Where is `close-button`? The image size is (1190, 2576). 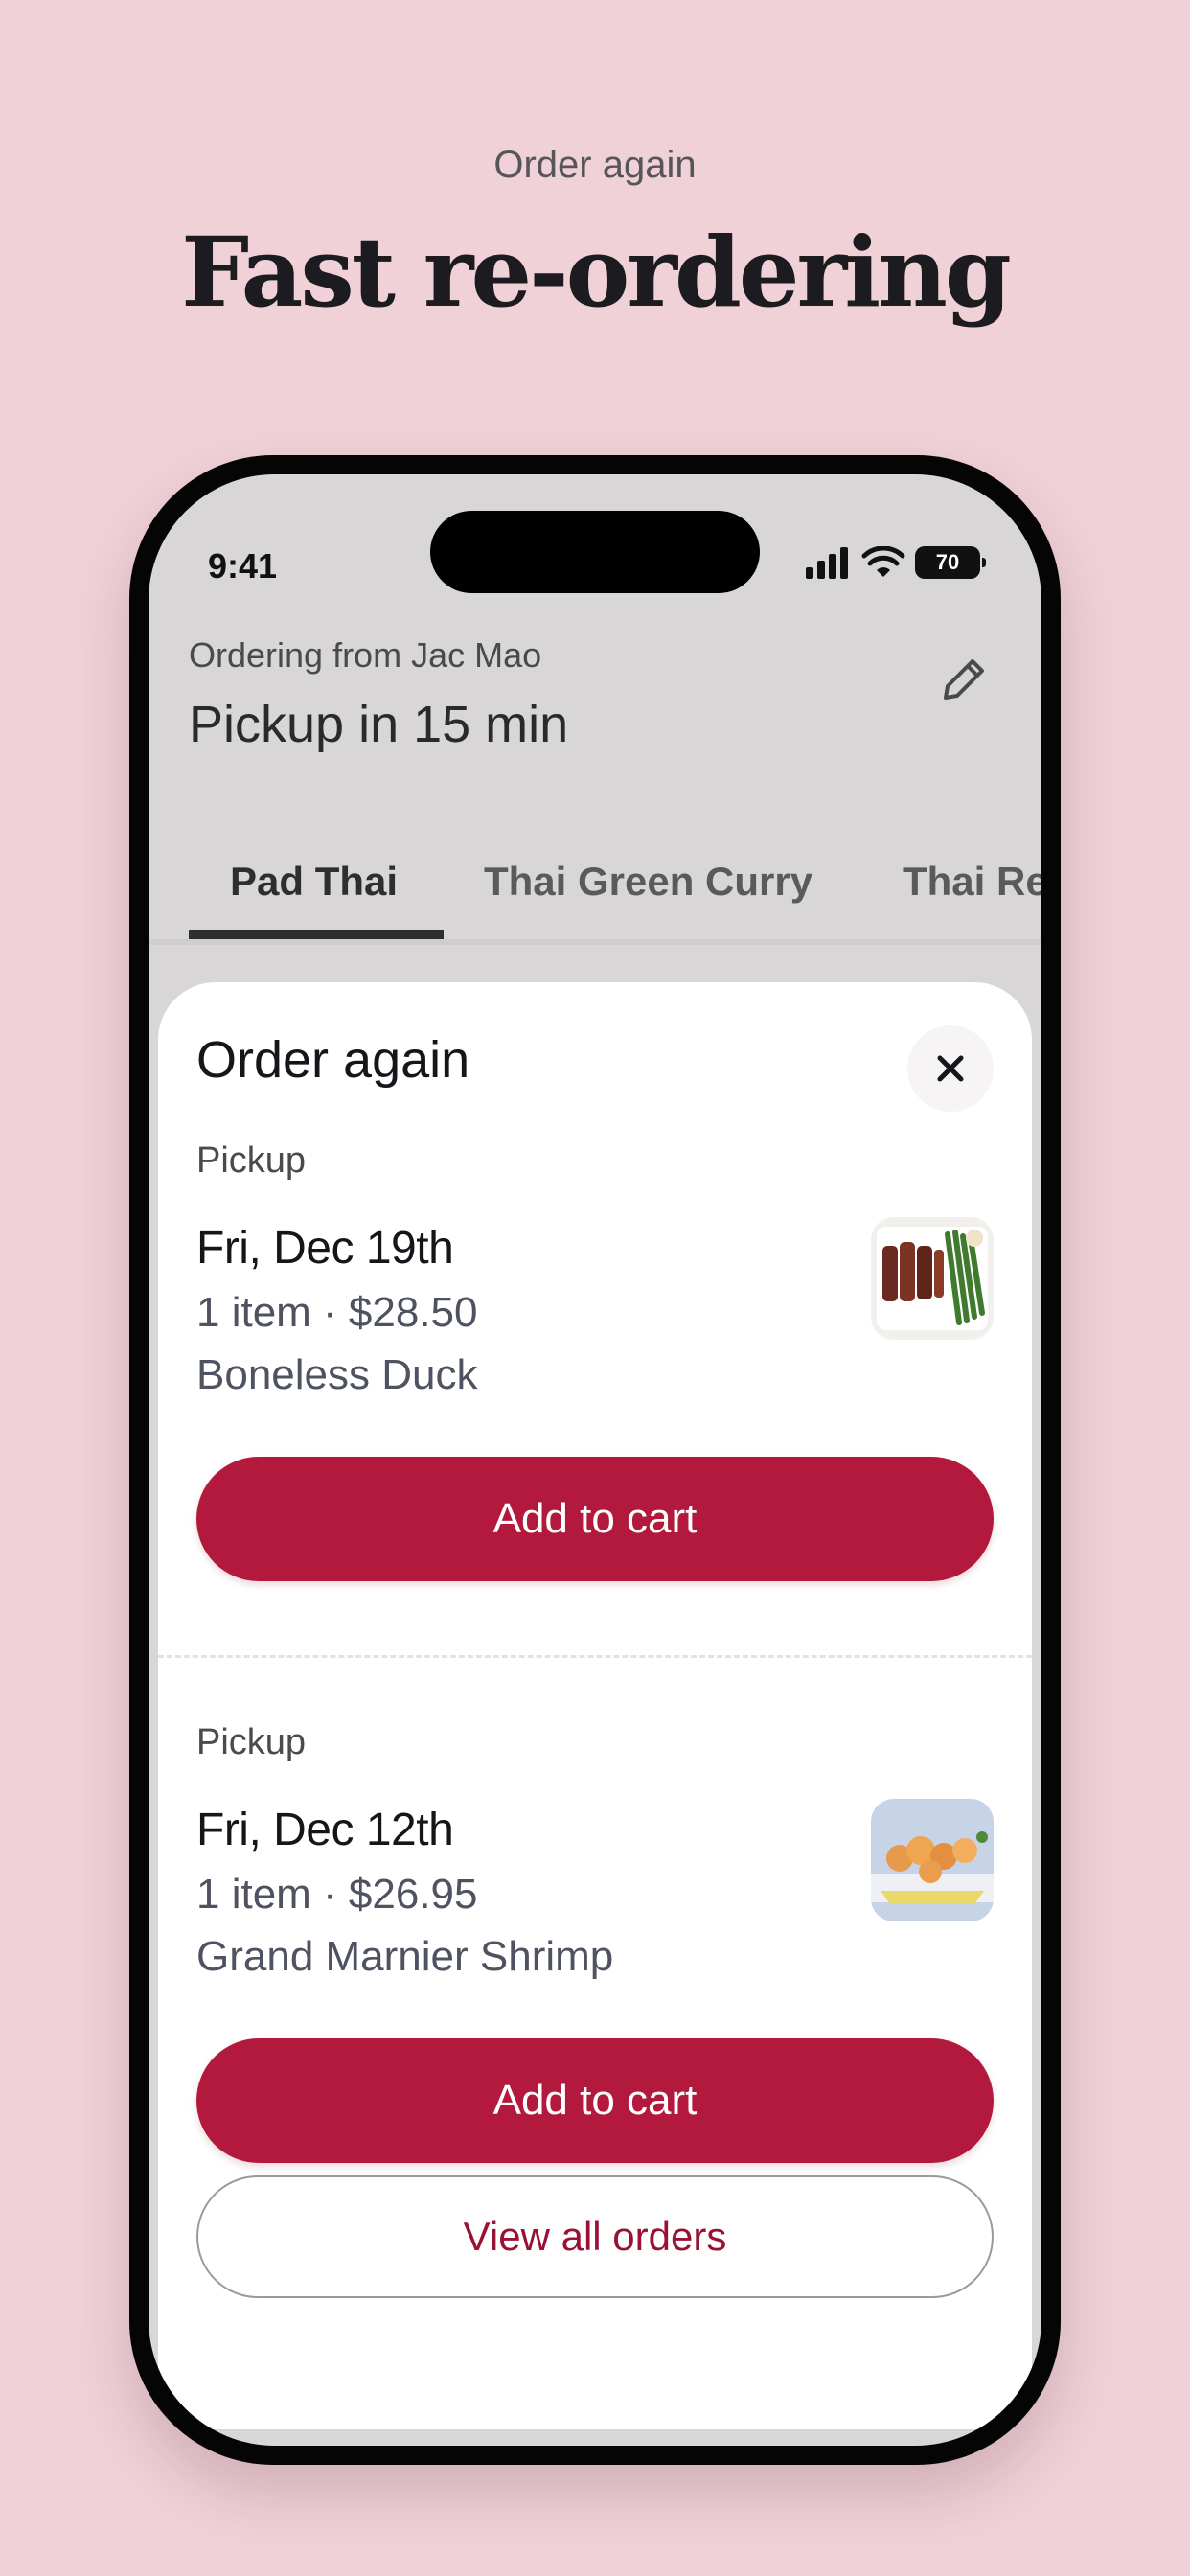
close-button is located at coordinates (951, 1068).